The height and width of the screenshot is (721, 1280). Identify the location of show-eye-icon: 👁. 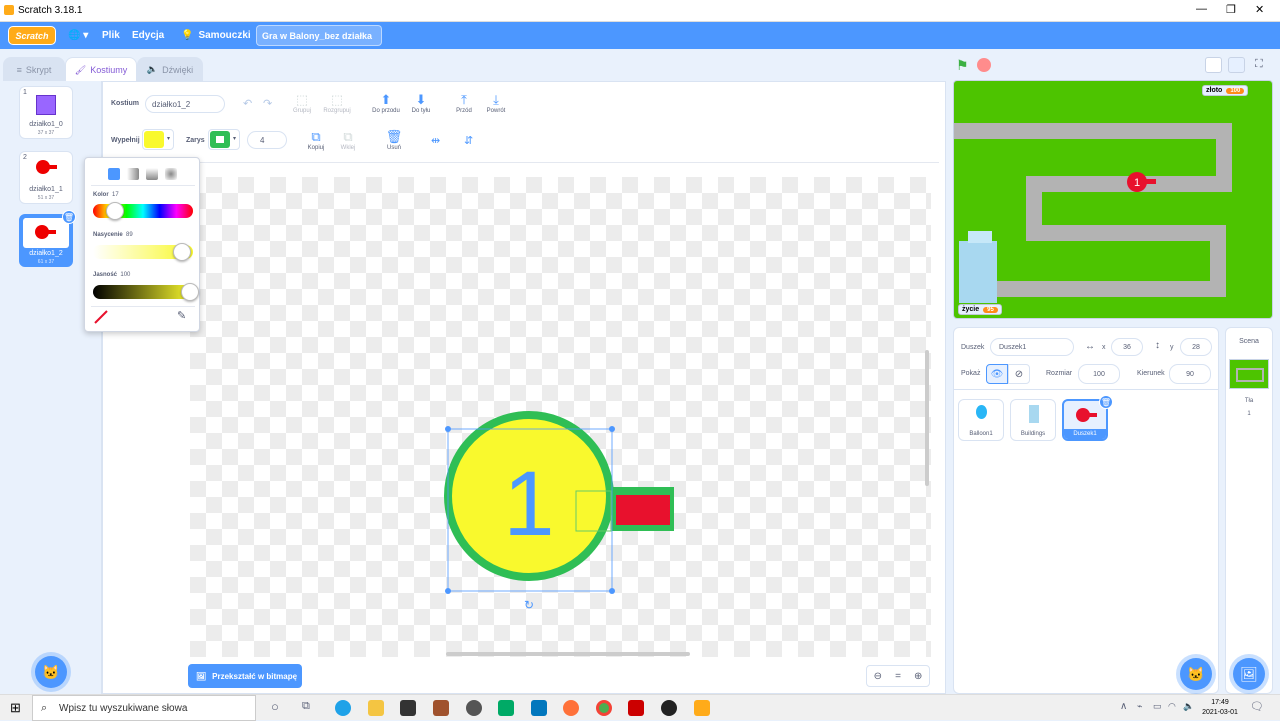
(997, 374).